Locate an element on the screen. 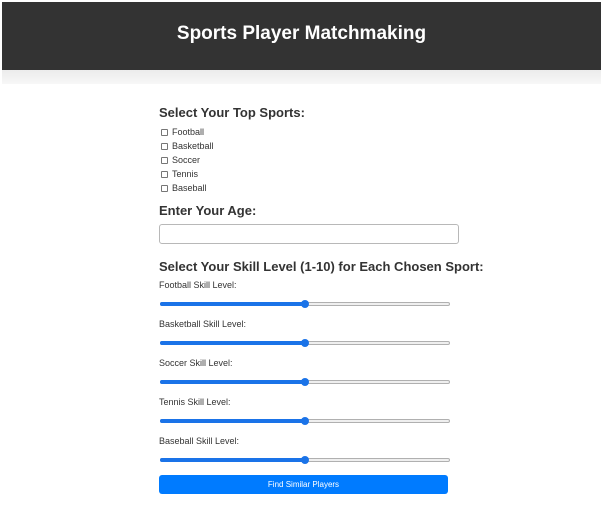  page-header: Sports Player Matchmaking is located at coordinates (301, 36).